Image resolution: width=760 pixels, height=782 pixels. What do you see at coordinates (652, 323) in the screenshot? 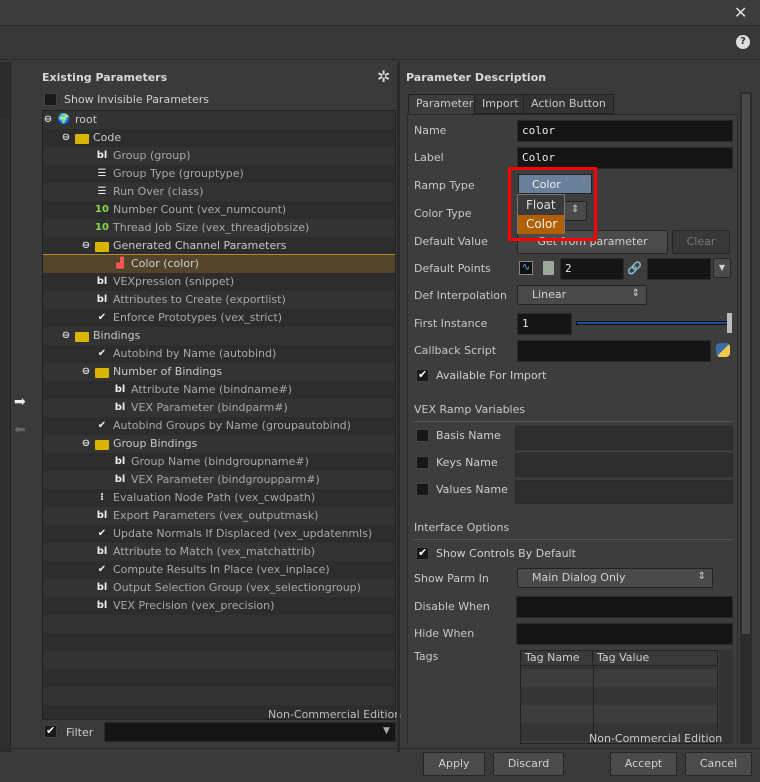
I see `first-instance-slider` at bounding box center [652, 323].